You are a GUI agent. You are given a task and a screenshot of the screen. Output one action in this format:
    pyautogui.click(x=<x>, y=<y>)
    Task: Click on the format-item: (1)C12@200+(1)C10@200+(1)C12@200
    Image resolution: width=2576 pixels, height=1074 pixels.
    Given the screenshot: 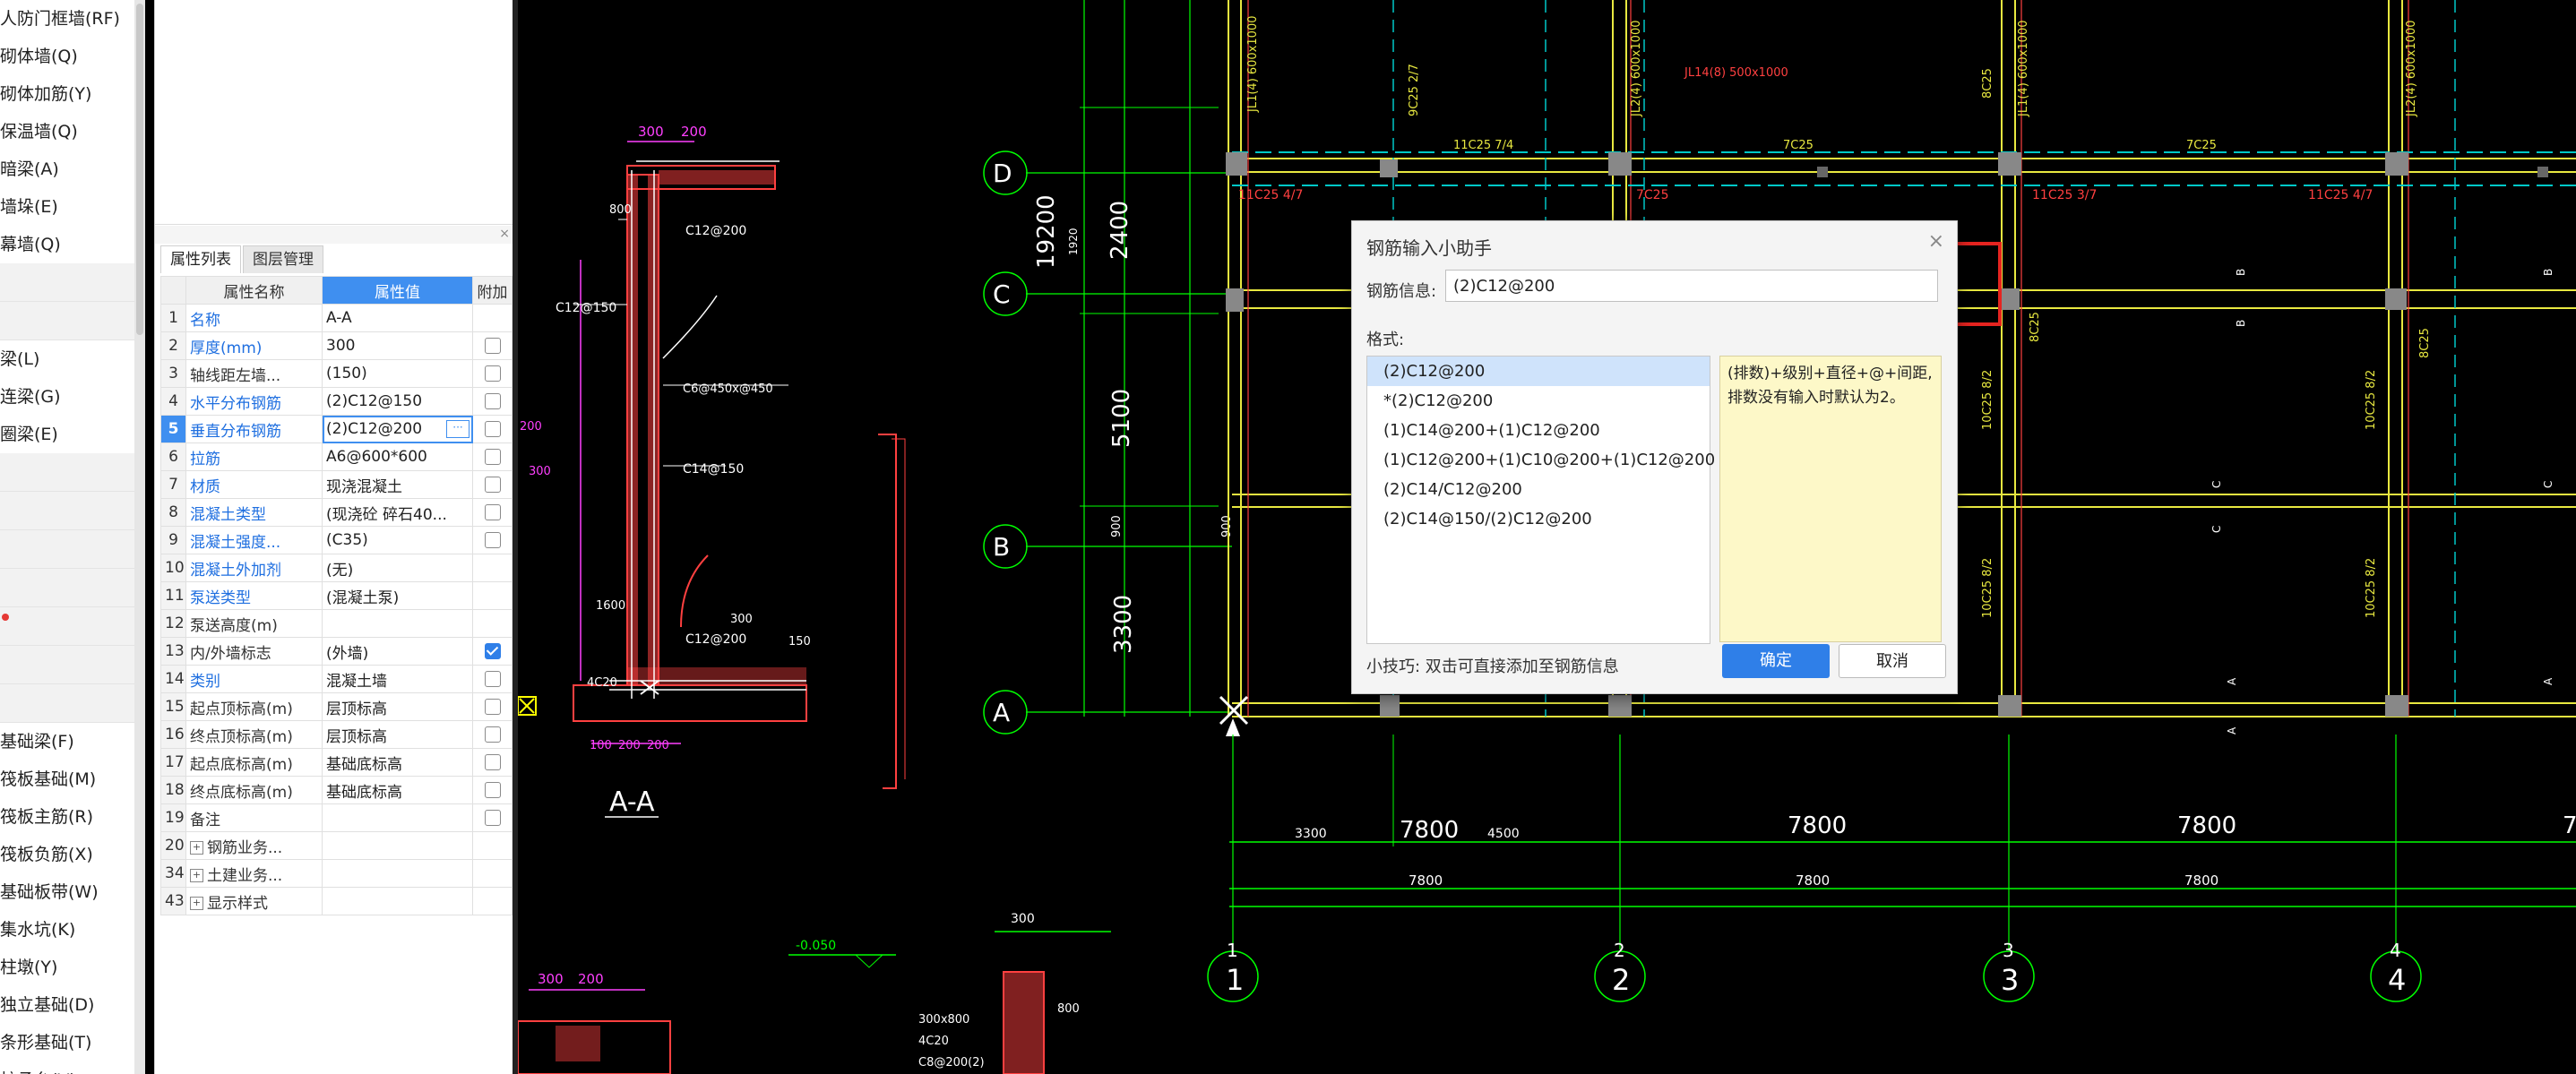 What is the action you would take?
    pyautogui.click(x=1541, y=460)
    